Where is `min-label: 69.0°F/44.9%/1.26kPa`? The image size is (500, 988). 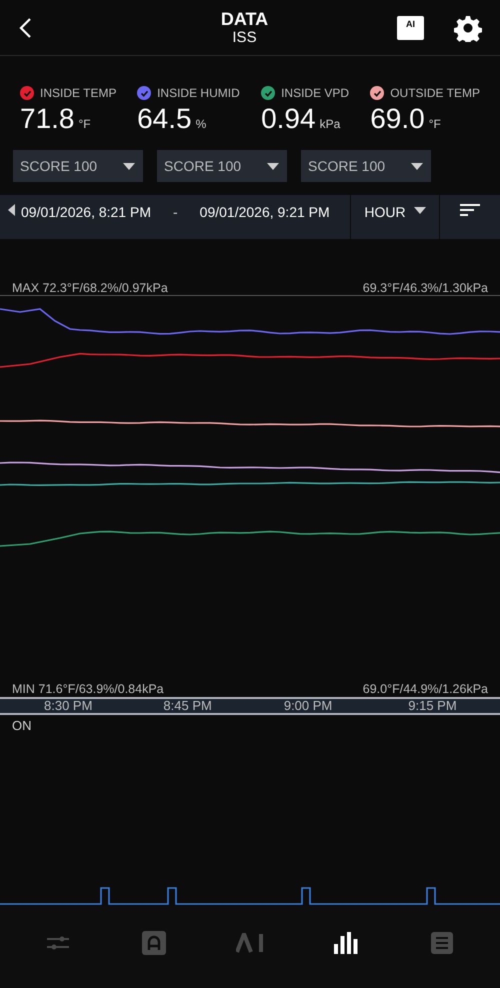 min-label: 69.0°F/44.9%/1.26kPa is located at coordinates (425, 689).